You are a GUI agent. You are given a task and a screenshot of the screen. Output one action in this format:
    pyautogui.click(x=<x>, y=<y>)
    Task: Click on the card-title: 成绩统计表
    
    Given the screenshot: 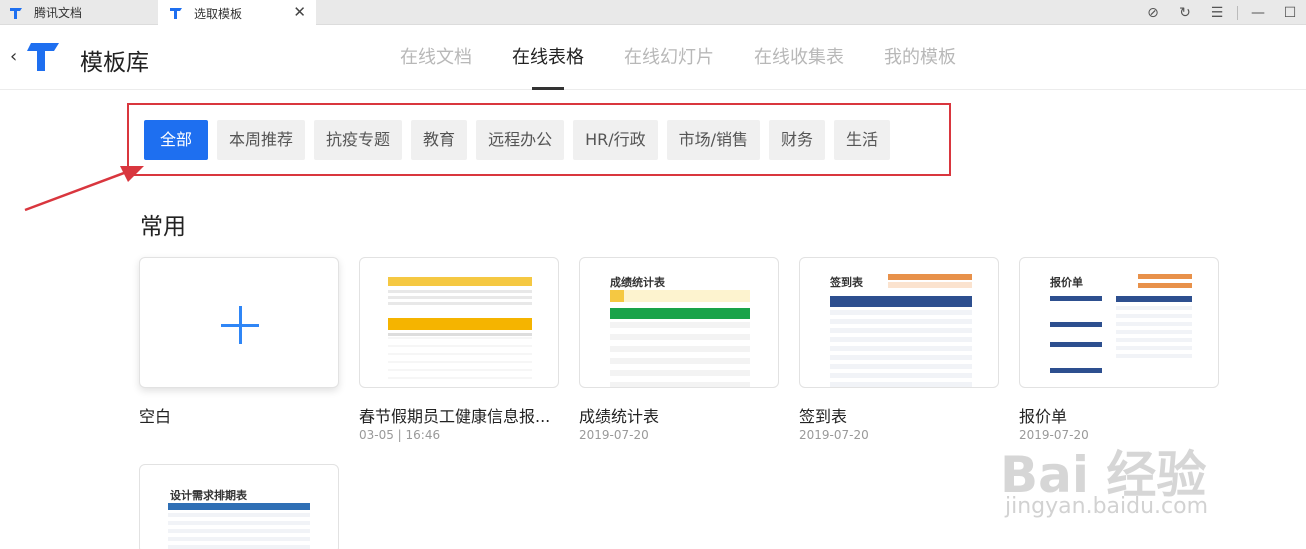 What is the action you would take?
    pyautogui.click(x=619, y=416)
    